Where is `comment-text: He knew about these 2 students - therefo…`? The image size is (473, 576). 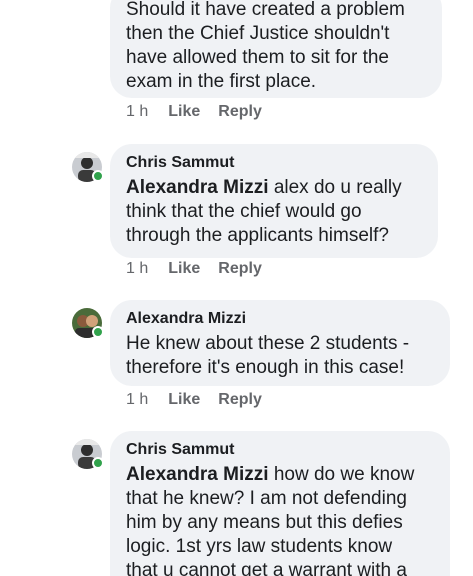
comment-text: He knew about these 2 students - therefo… is located at coordinates (268, 355).